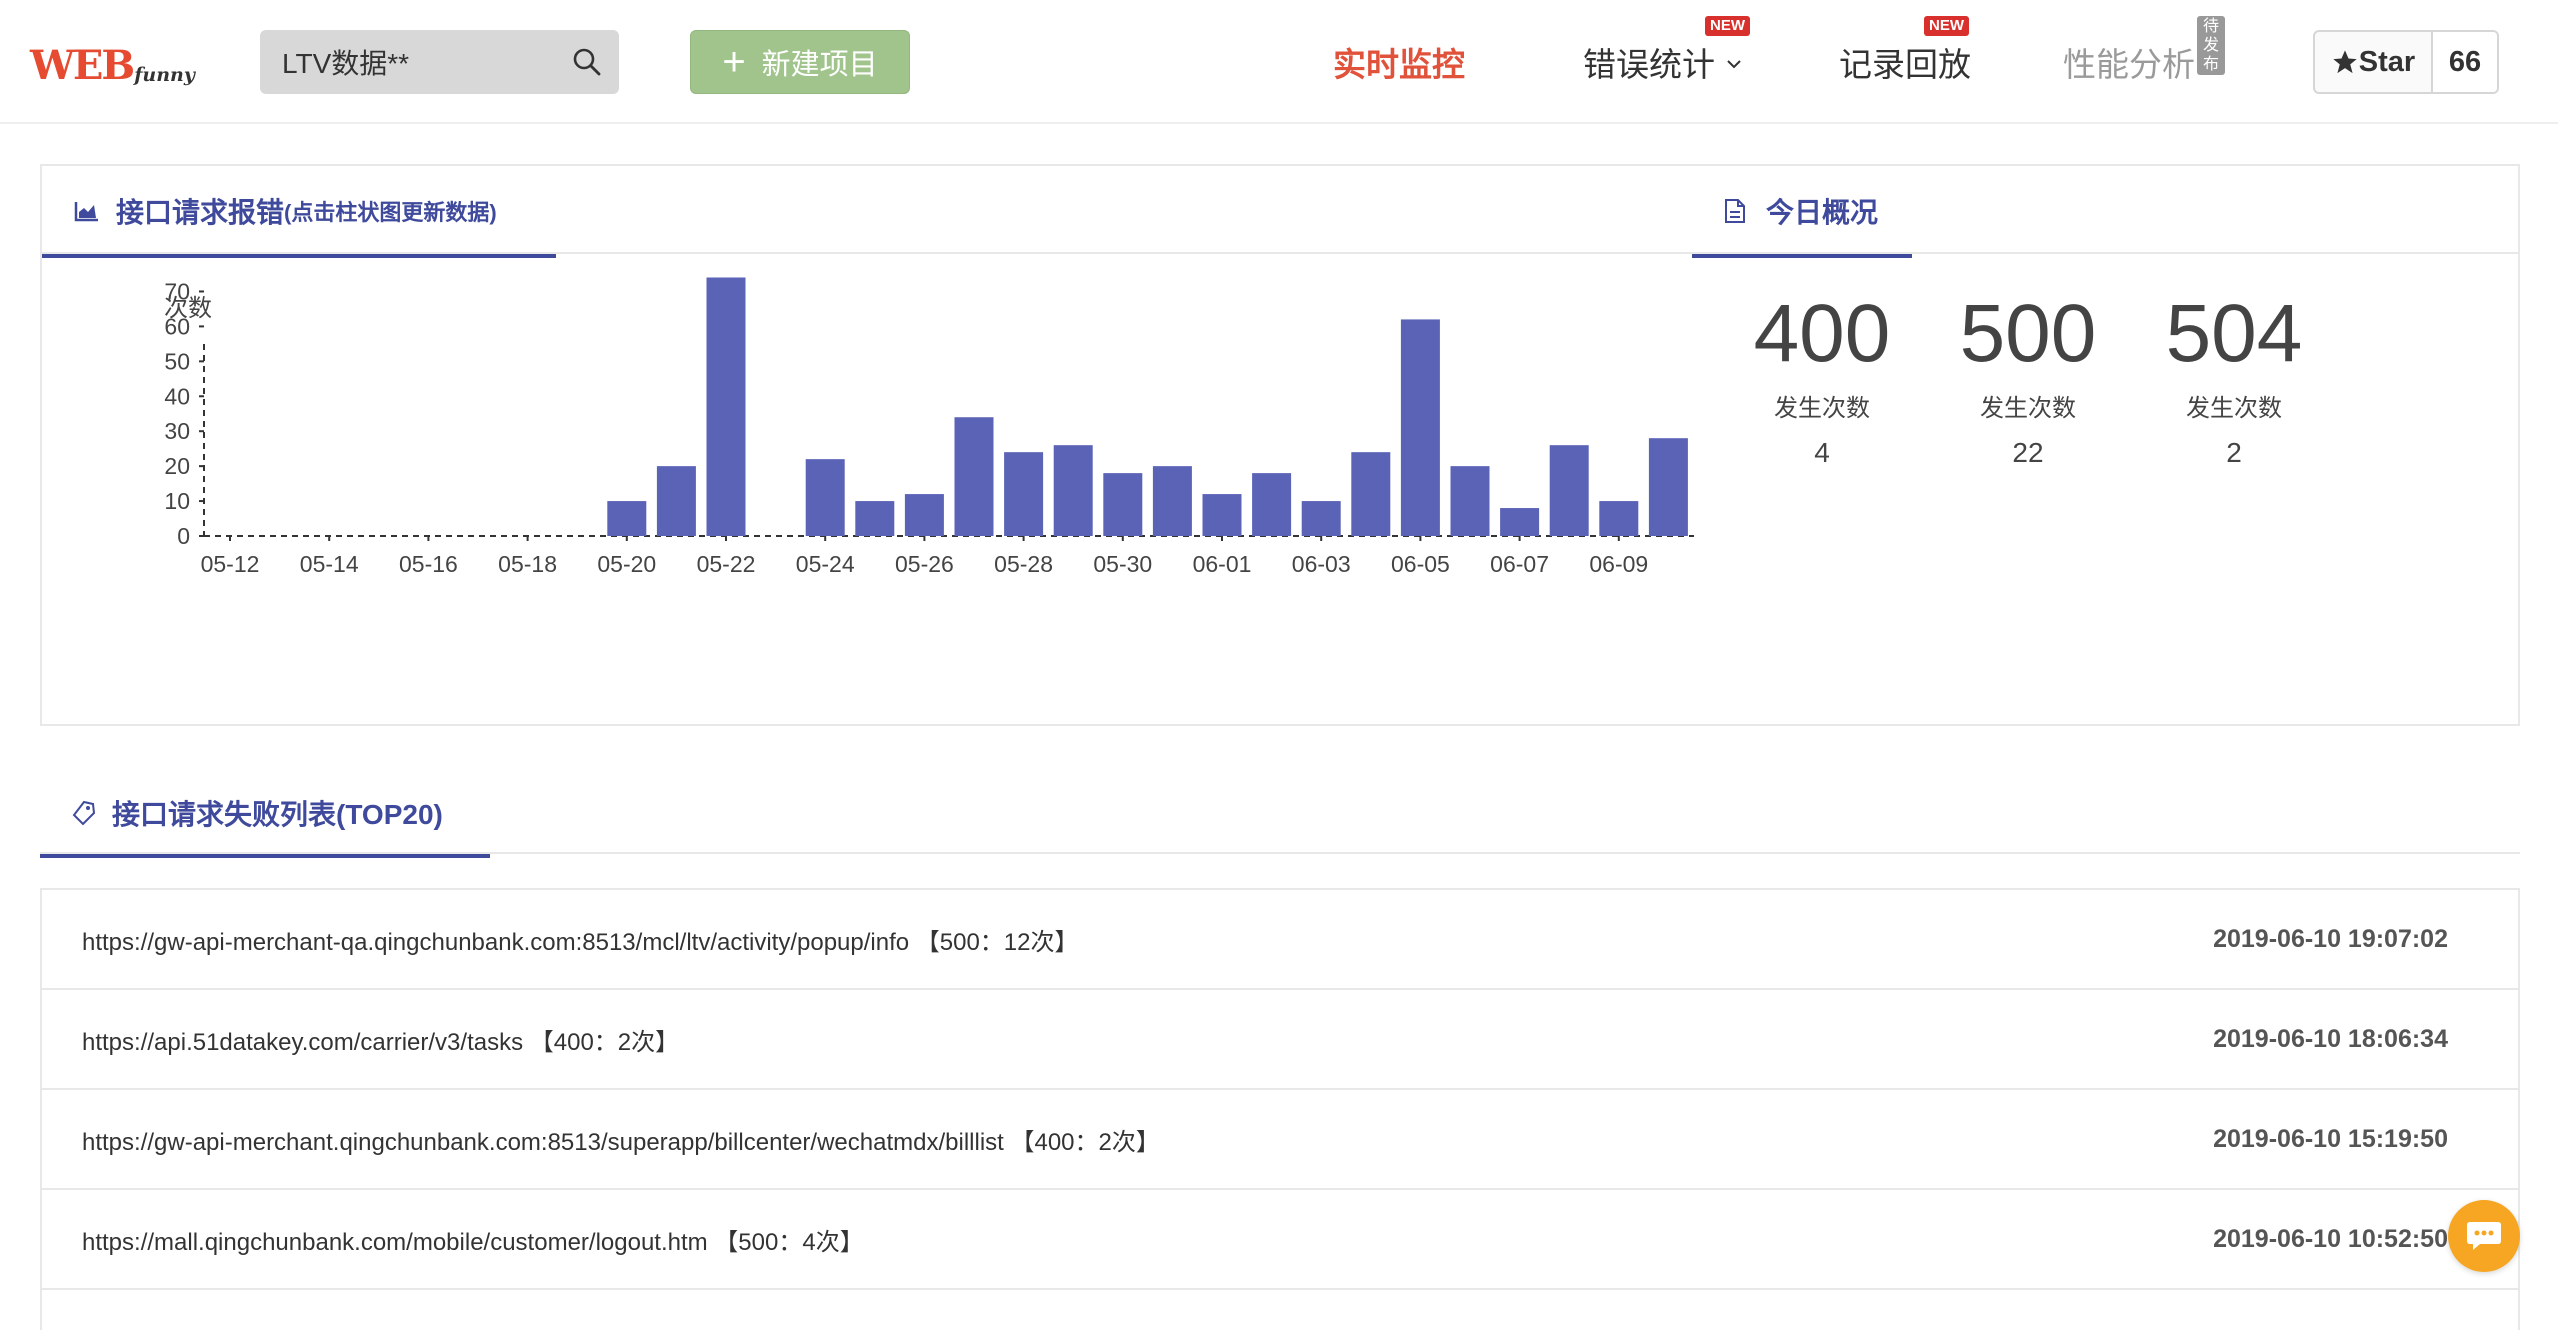  What do you see at coordinates (1280, 814) in the screenshot?
I see `failed-requests-header: 接口请求失败列表(TOP20)` at bounding box center [1280, 814].